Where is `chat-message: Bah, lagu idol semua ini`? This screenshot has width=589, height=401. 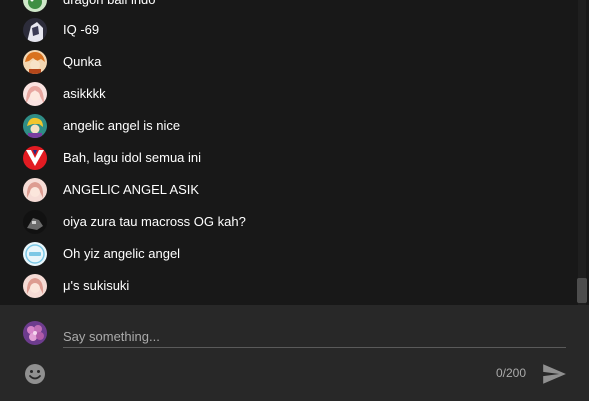
chat-message: Bah, lagu idol semua ini is located at coordinates (287, 158).